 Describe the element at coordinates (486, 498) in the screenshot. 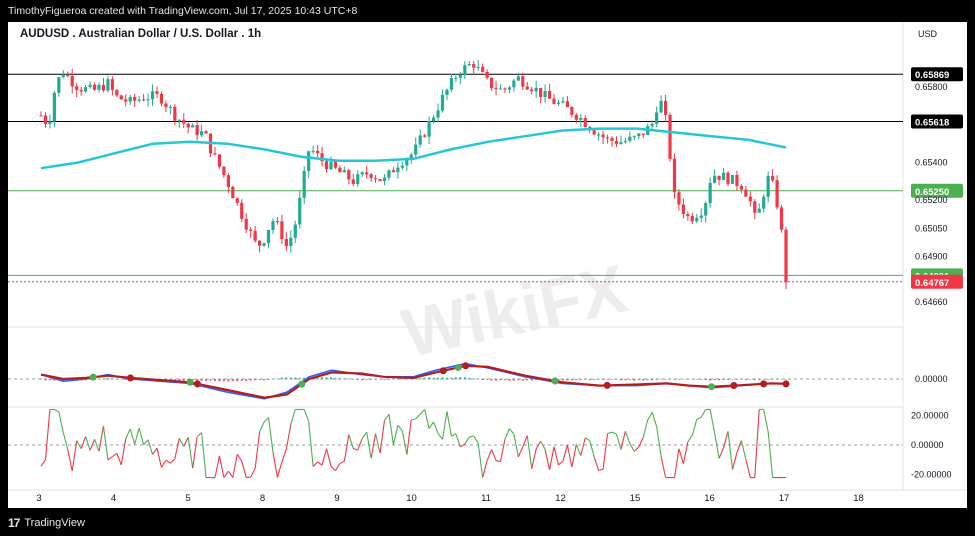

I see `x-tick-label: 11` at that location.